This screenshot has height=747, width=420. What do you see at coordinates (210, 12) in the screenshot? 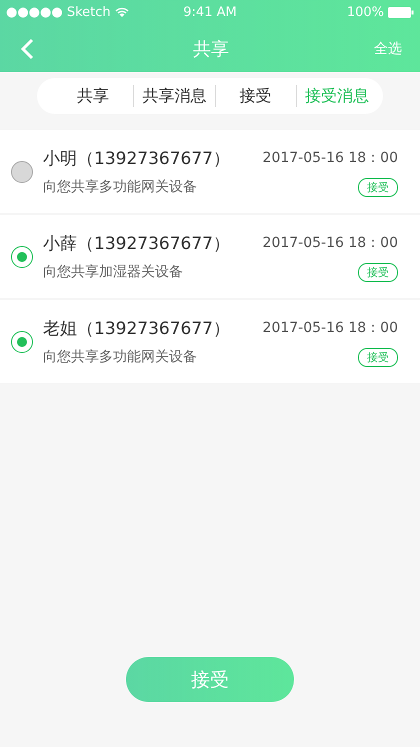
I see `time-label: 9:41 AM` at bounding box center [210, 12].